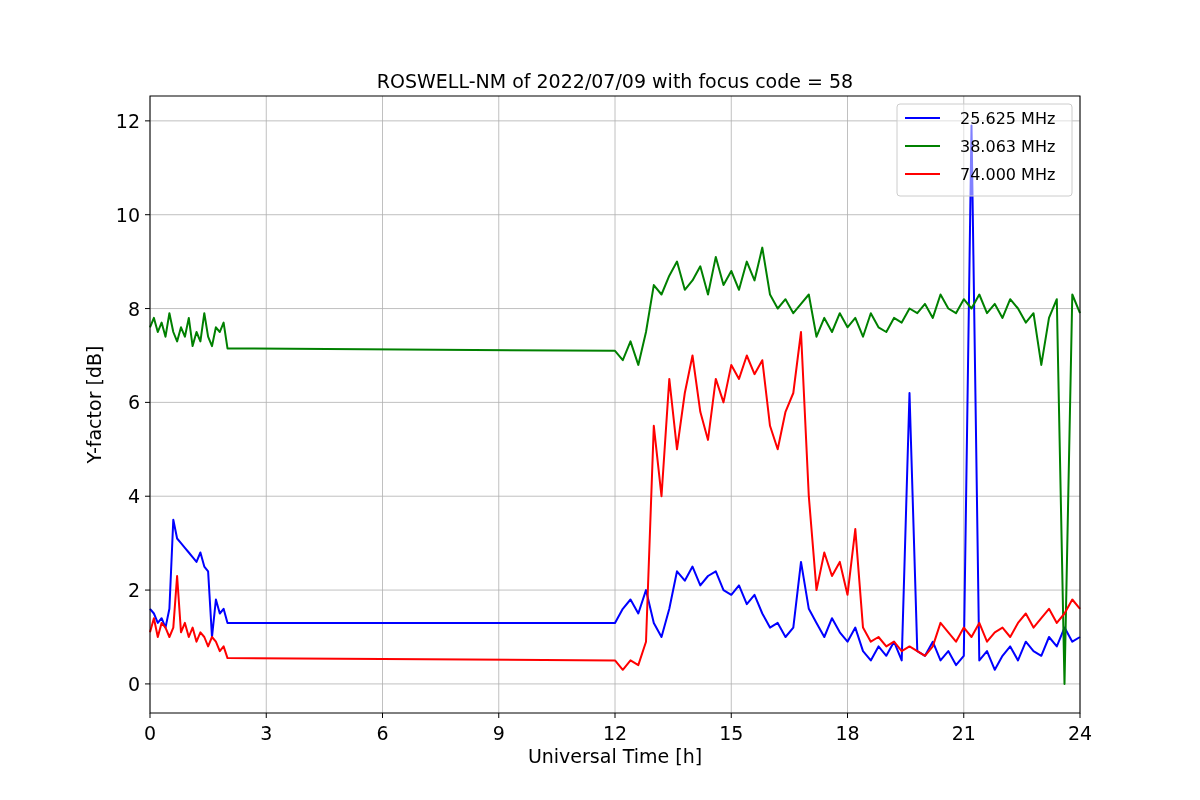 This screenshot has height=800, width=1200. I want to click on y-tick-label: 8, so click(133, 308).